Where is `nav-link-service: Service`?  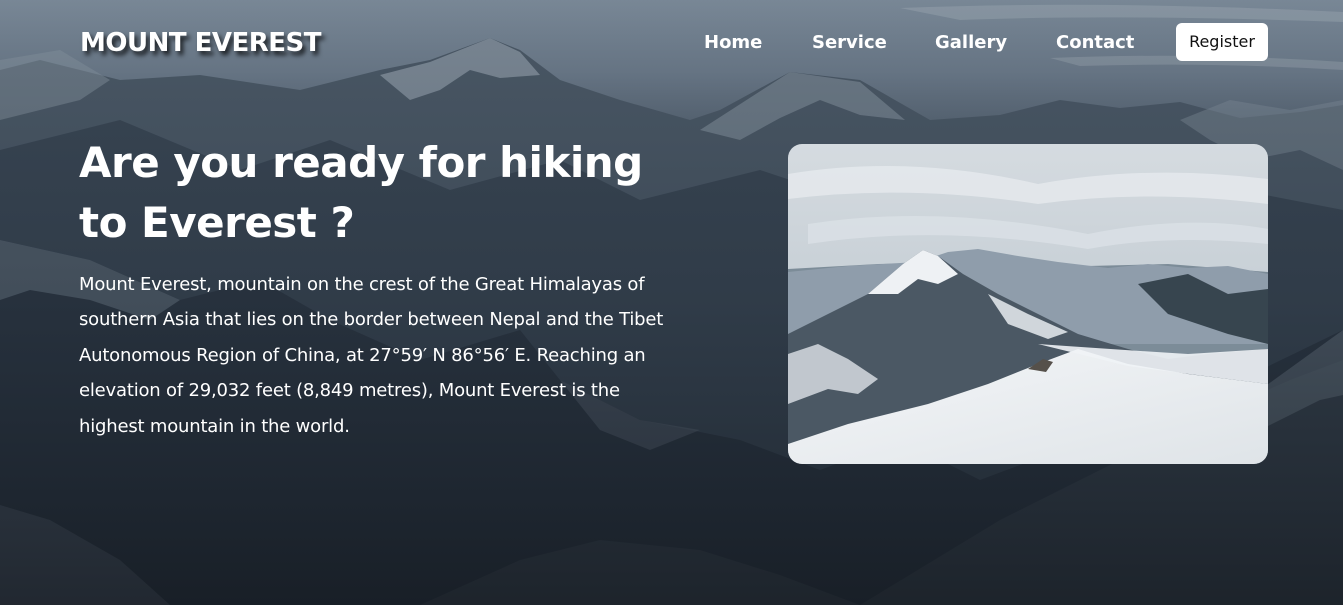 nav-link-service: Service is located at coordinates (849, 43).